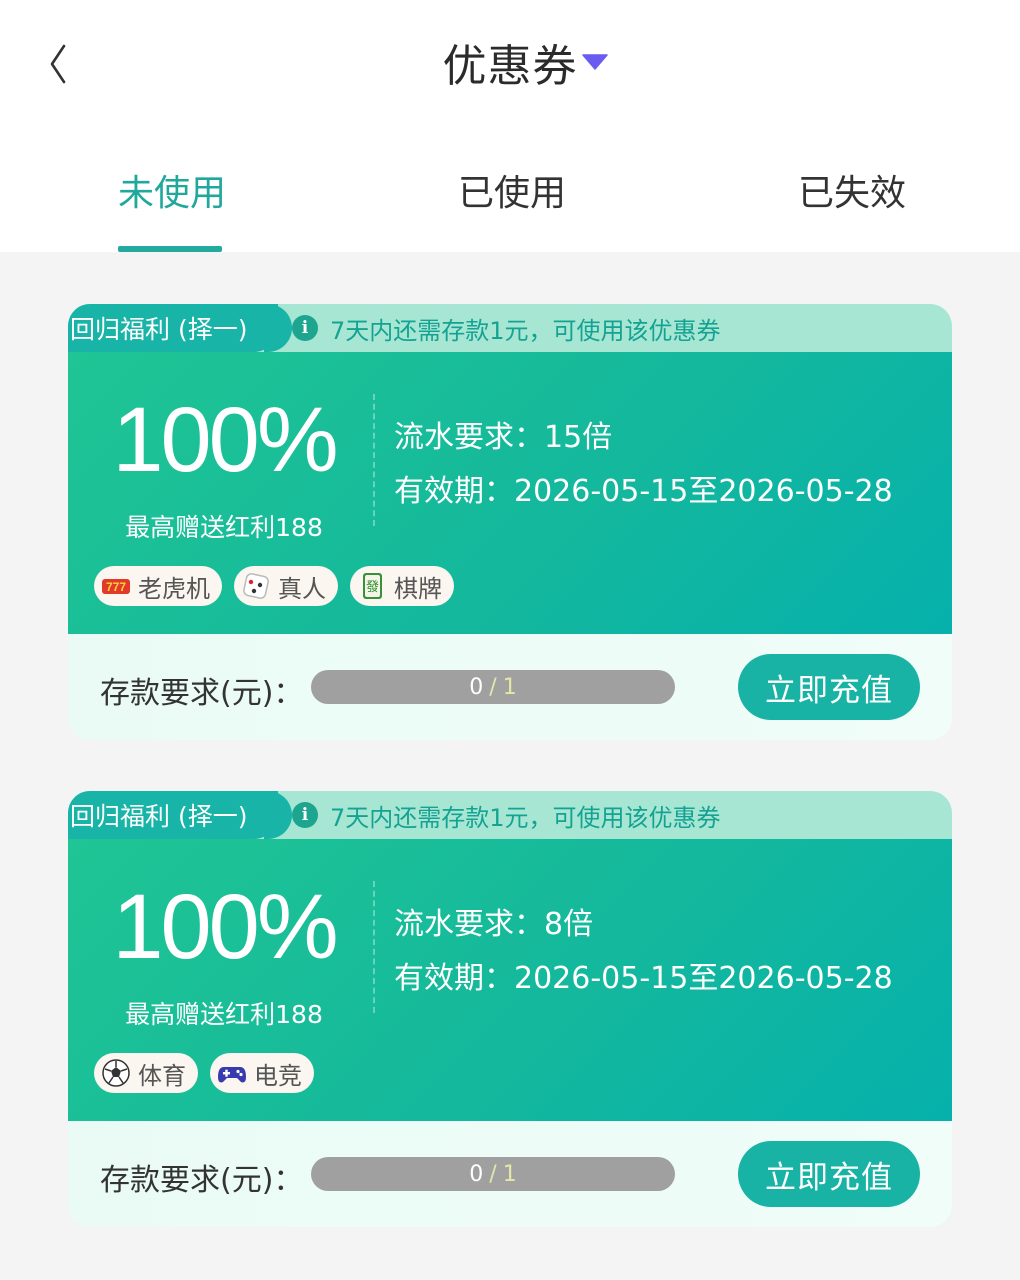 The image size is (1020, 1280). Describe the element at coordinates (278, 1075) in the screenshot. I see `game-chip-label: 电竞` at that location.